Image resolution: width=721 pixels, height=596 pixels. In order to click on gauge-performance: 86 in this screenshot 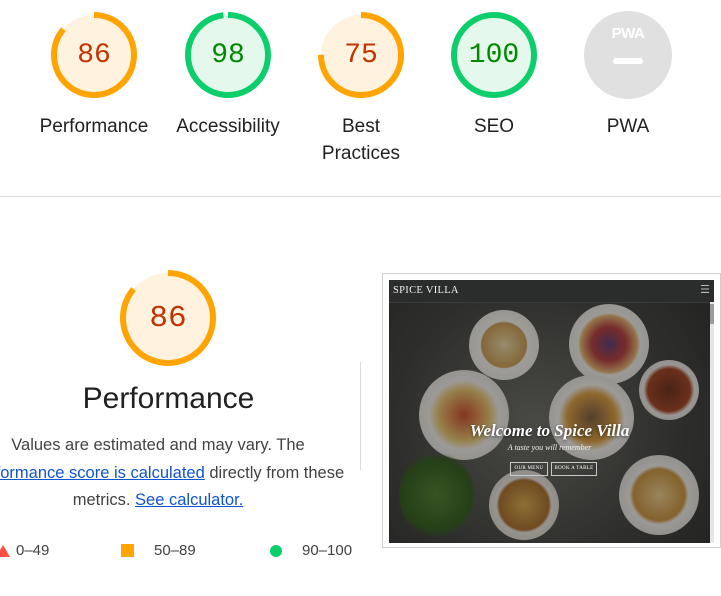, I will do `click(94, 55)`.